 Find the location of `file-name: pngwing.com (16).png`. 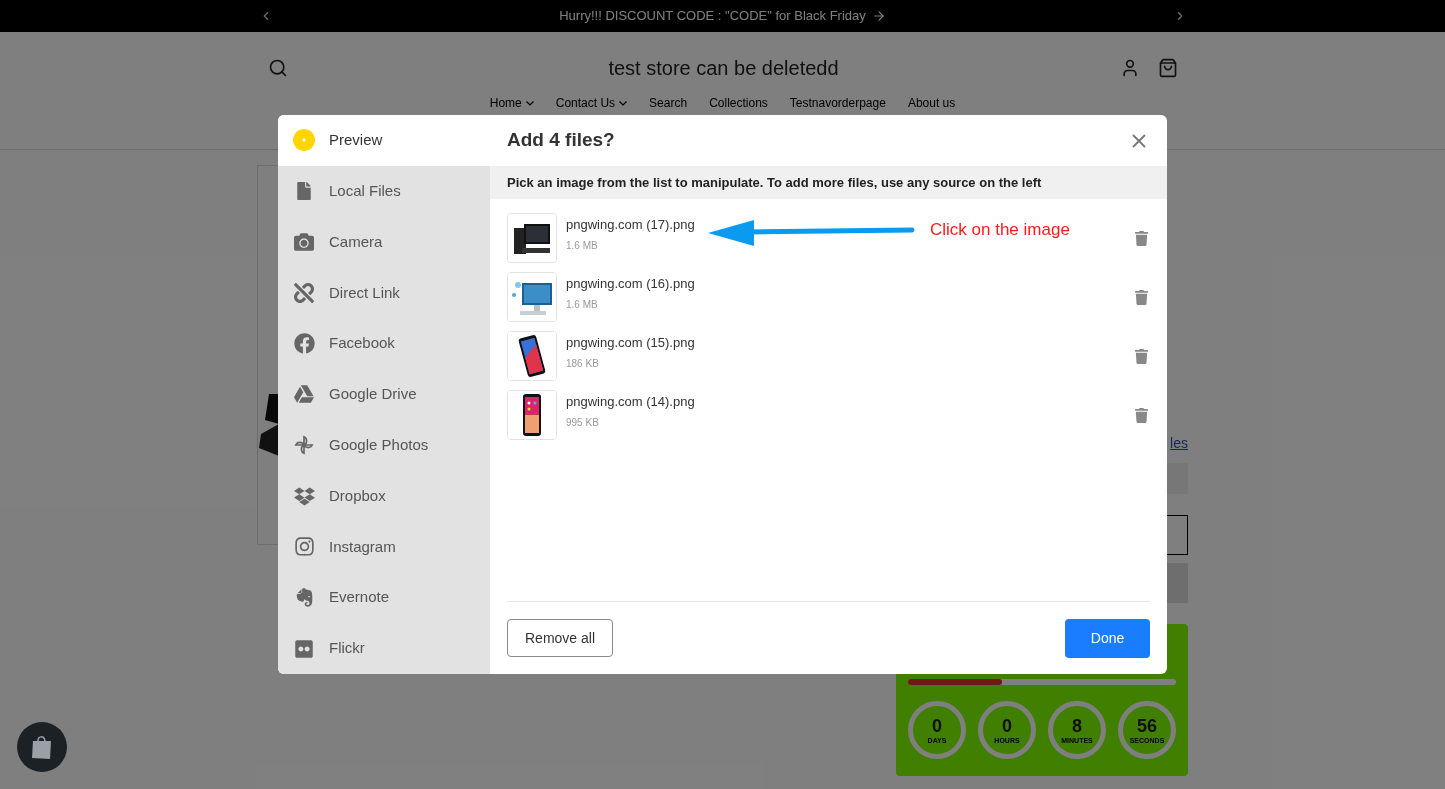

file-name: pngwing.com (16).png is located at coordinates (630, 284).